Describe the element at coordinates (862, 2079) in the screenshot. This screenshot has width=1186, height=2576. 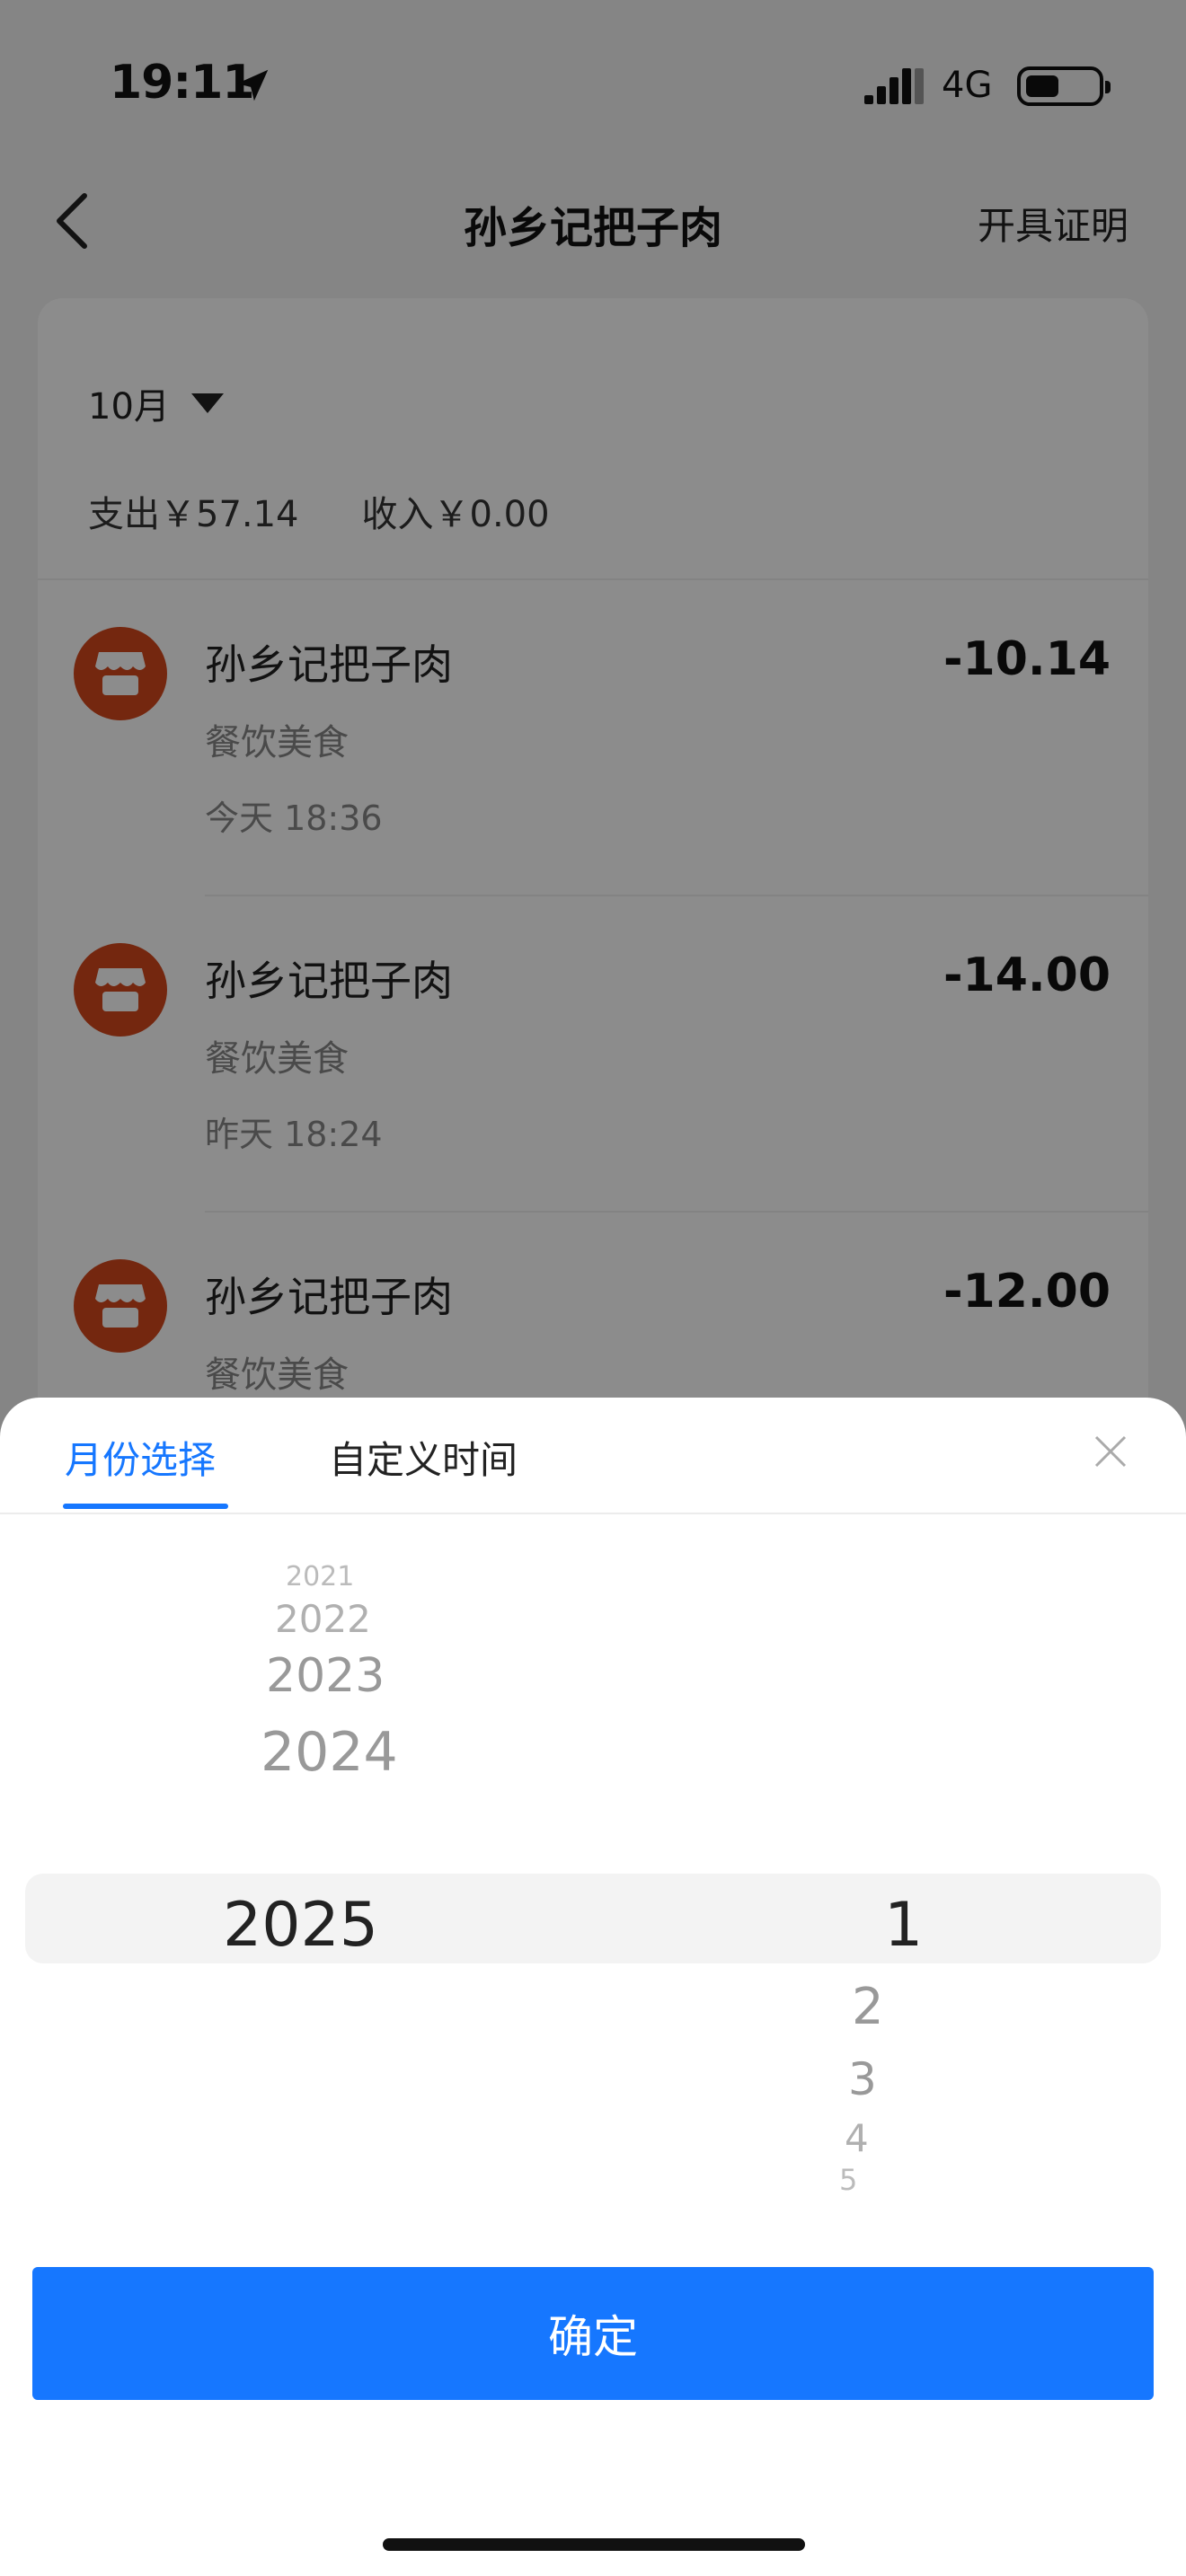
I see `month-option: 3` at that location.